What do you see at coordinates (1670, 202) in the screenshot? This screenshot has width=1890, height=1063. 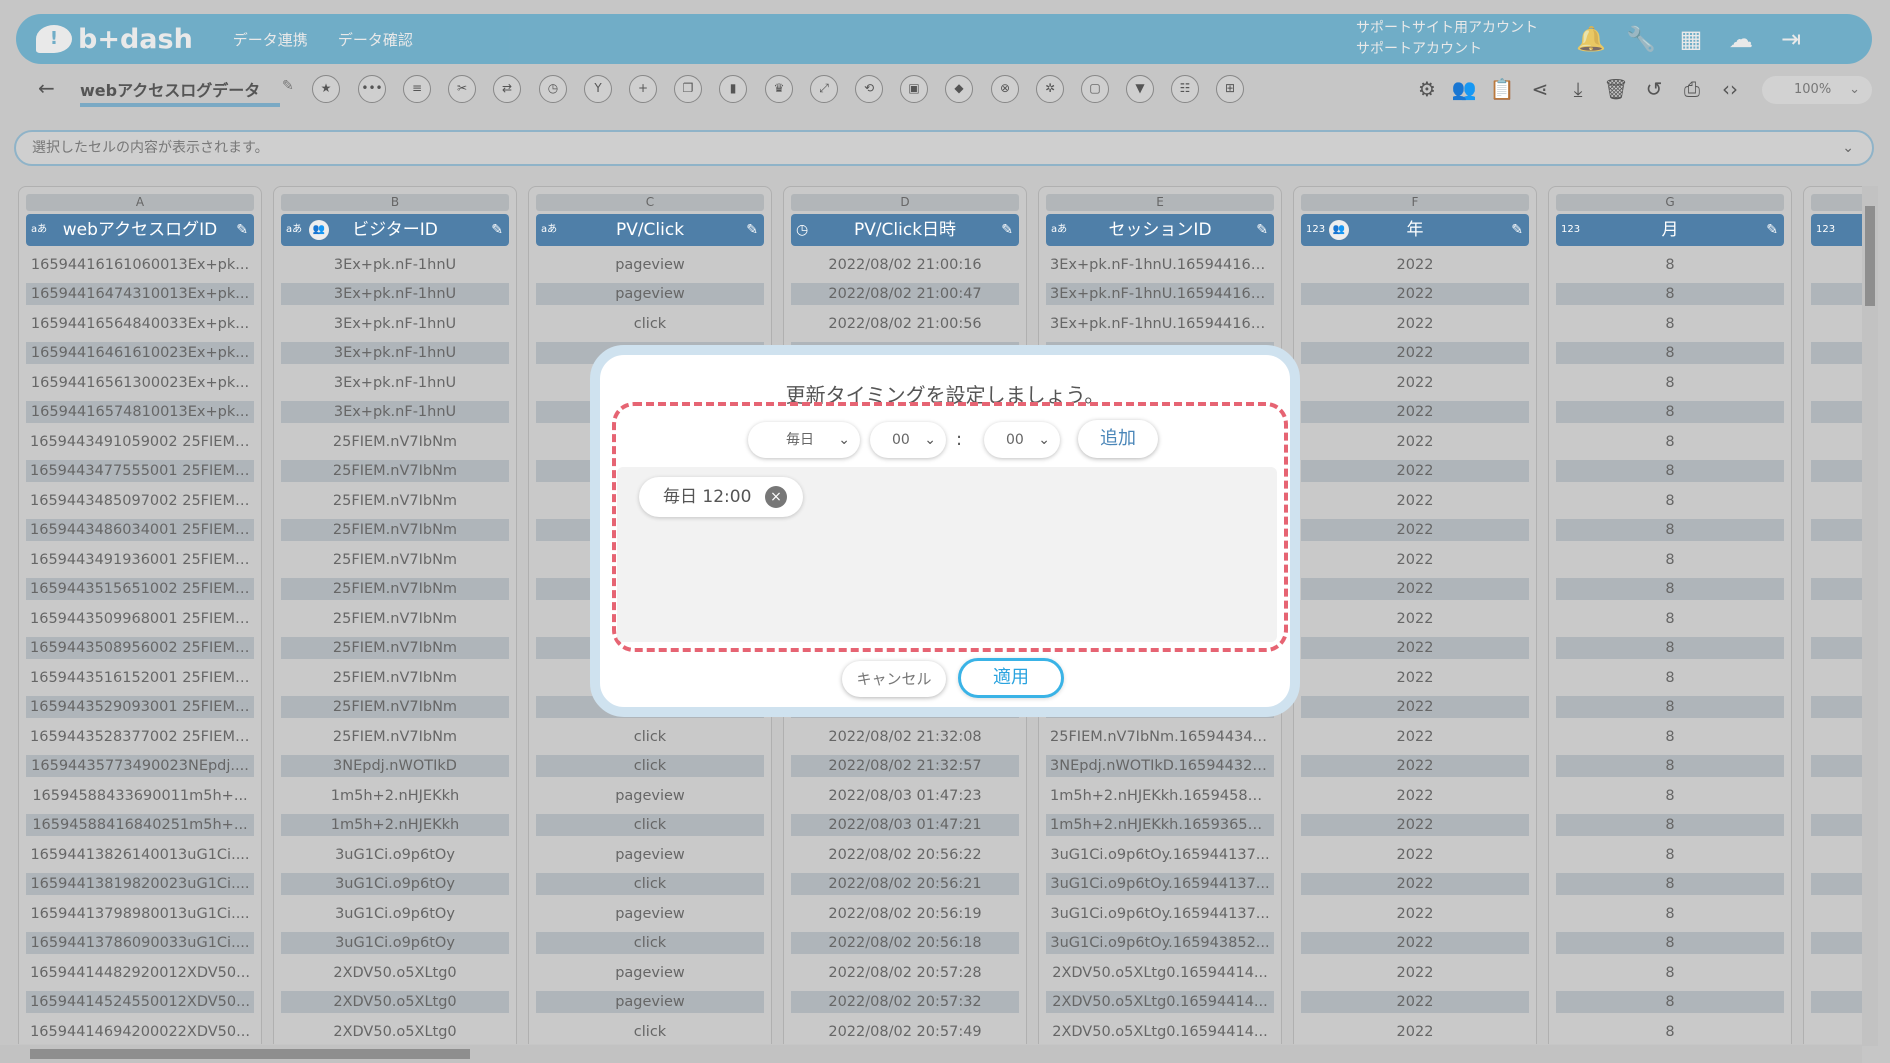 I see `column-letter: G` at bounding box center [1670, 202].